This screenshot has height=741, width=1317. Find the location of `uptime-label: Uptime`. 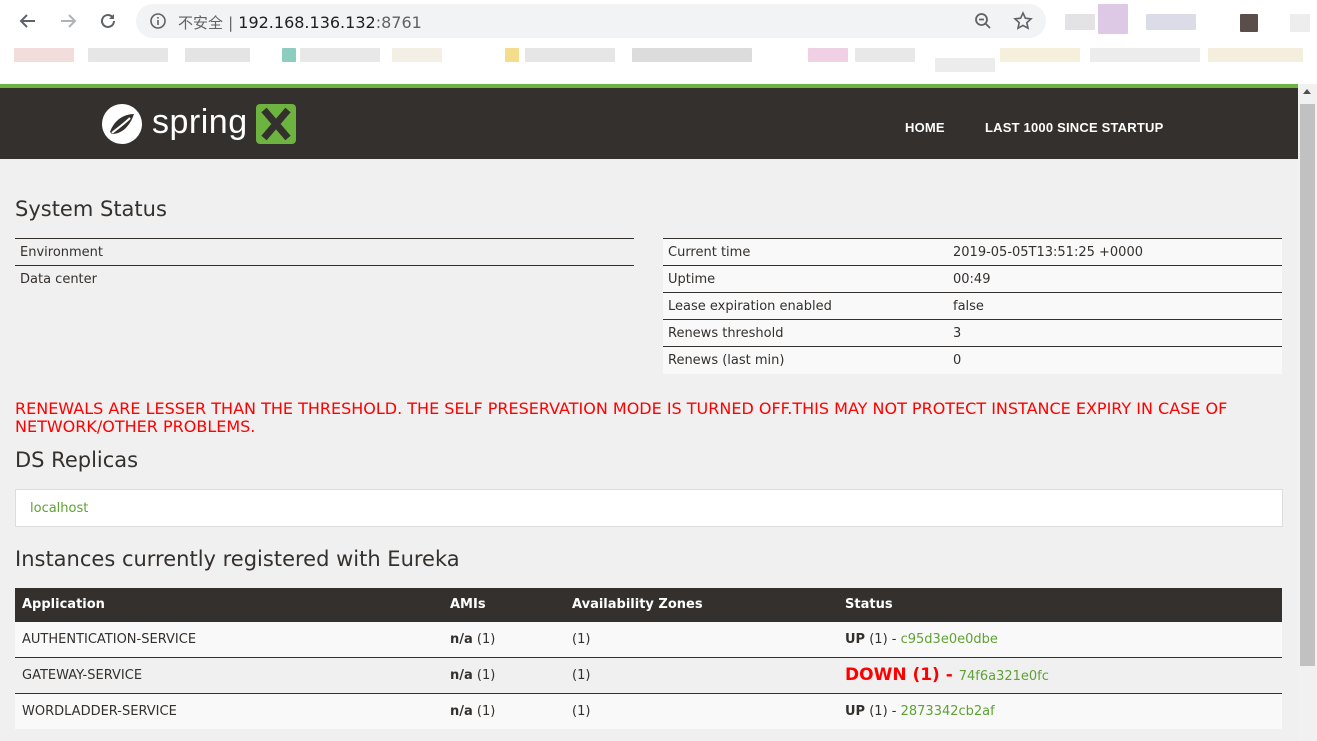

uptime-label: Uptime is located at coordinates (805, 279).